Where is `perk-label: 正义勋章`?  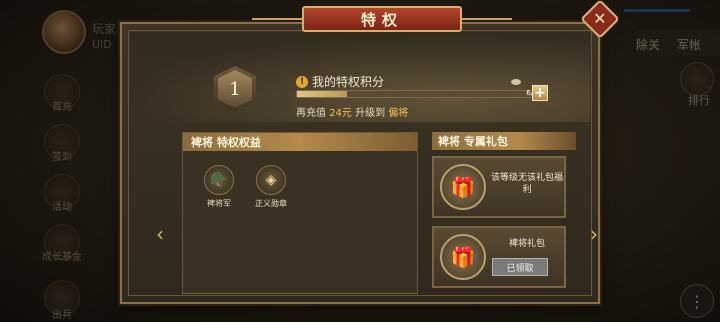 perk-label: 正义勋章 is located at coordinates (271, 203).